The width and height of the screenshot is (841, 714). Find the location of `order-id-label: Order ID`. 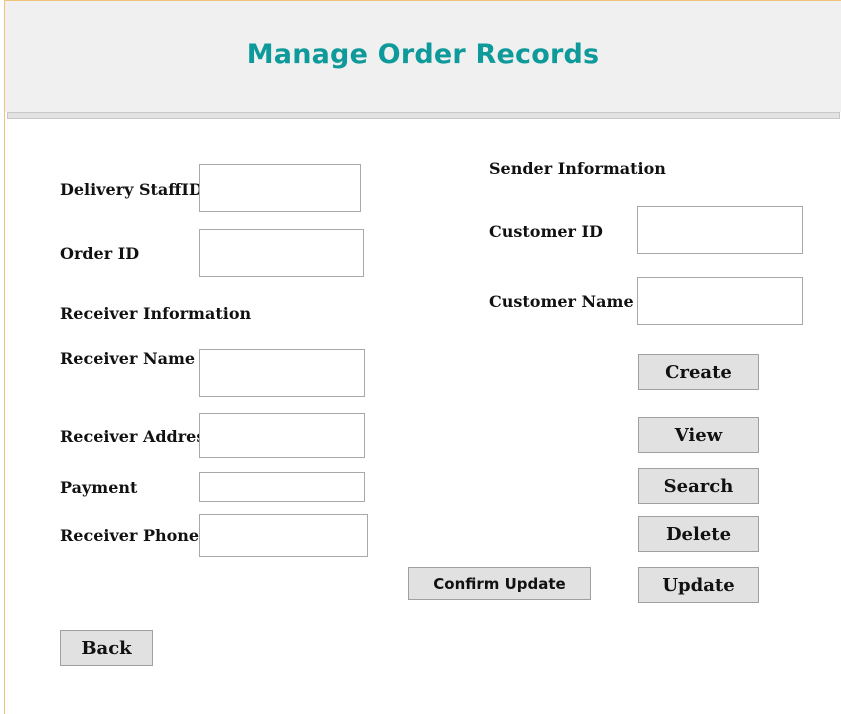

order-id-label: Order ID is located at coordinates (100, 253).